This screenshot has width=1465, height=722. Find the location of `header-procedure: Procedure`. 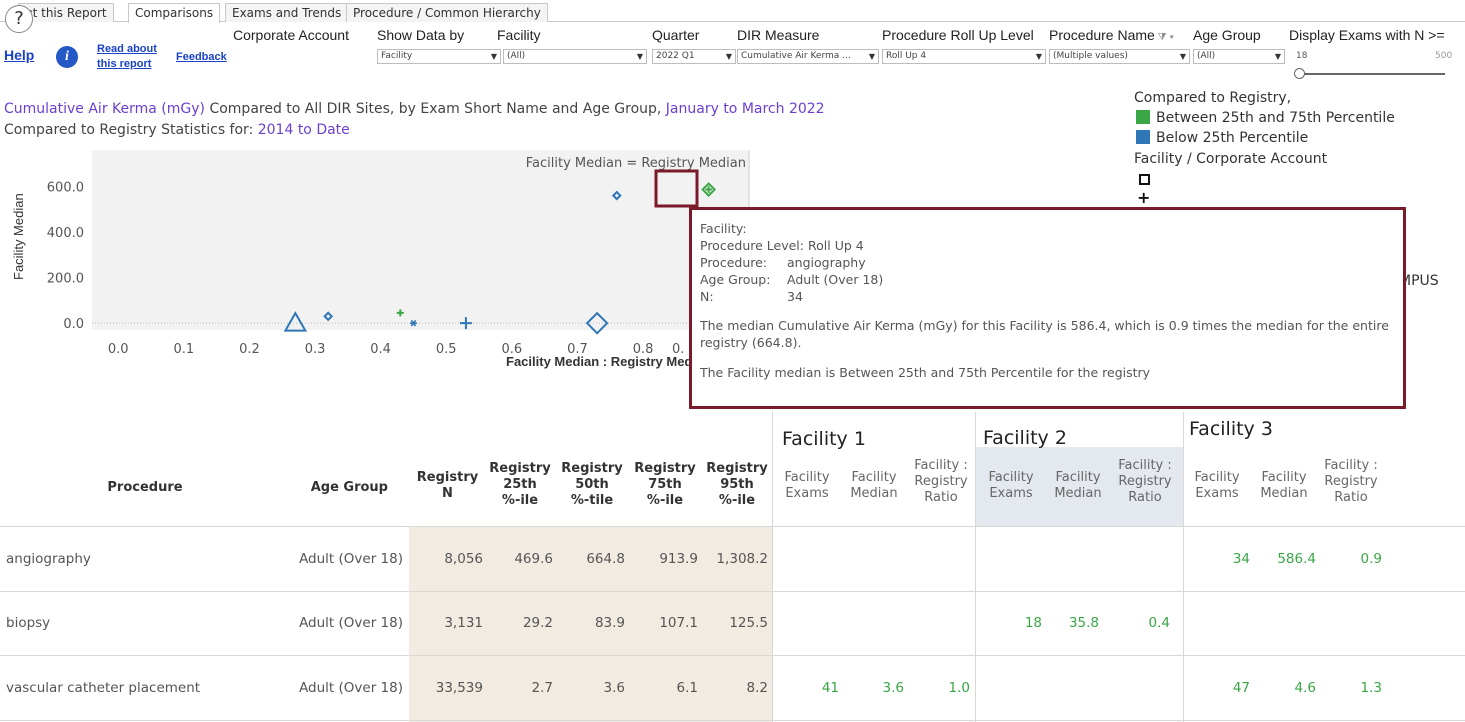

header-procedure: Procedure is located at coordinates (145, 488).